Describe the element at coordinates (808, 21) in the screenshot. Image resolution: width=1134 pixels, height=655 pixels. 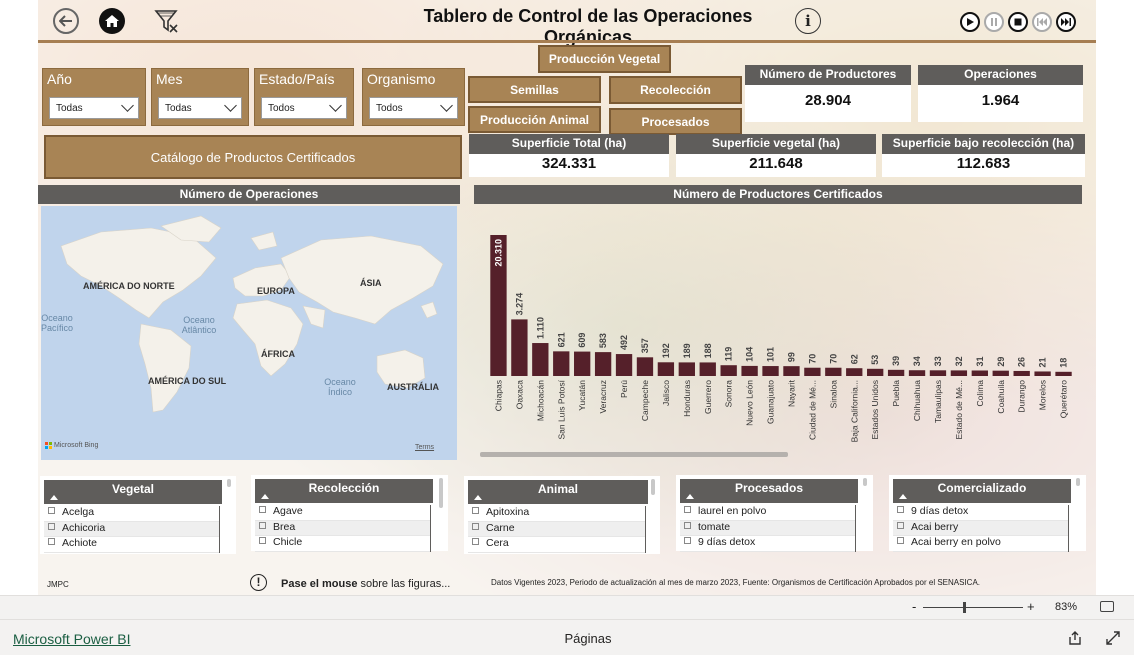
I see `info-button: i` at that location.